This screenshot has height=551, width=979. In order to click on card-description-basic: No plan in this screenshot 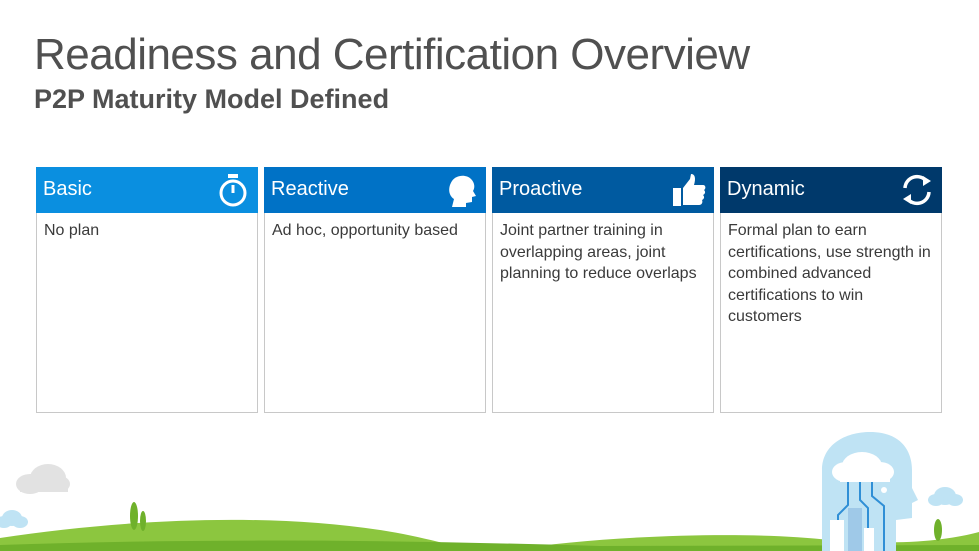, I will do `click(72, 230)`.